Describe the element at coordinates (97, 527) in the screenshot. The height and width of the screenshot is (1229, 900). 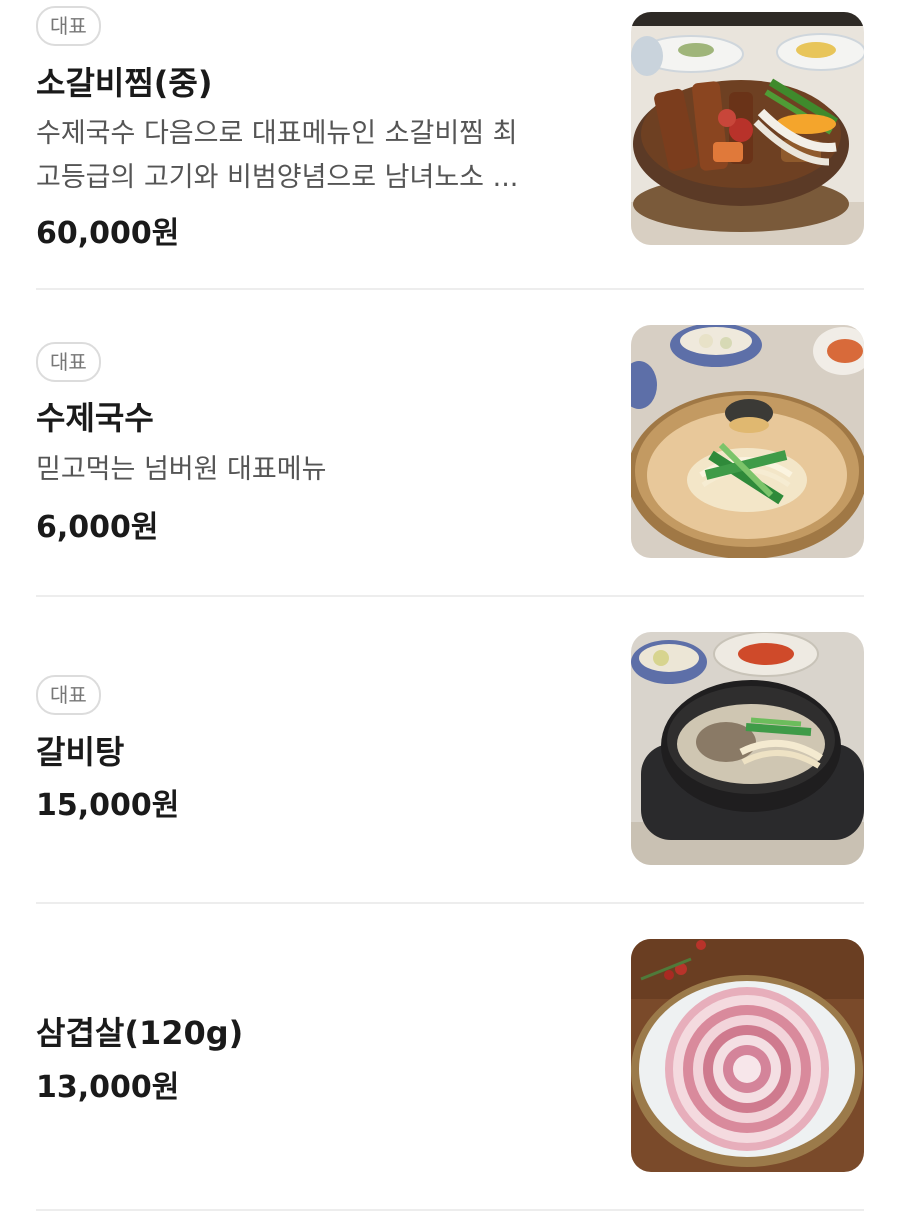
I see `menu-item-price: 6,000원` at that location.